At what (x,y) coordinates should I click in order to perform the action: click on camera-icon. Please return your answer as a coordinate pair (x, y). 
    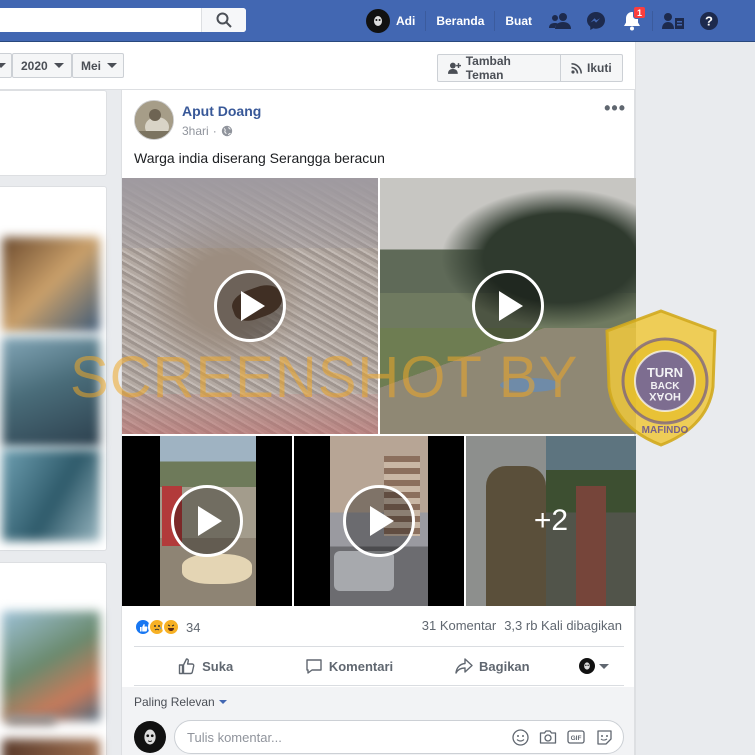
    Looking at the image, I should click on (548, 737).